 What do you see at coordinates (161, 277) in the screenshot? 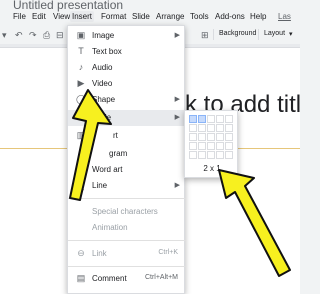
I see `shortcut-label: Ctrl+Alt+M` at bounding box center [161, 277].